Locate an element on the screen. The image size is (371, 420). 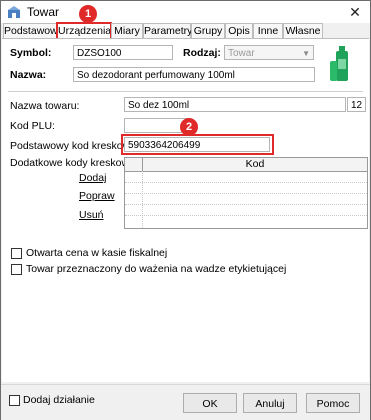
ok-button: OK is located at coordinates (210, 403).